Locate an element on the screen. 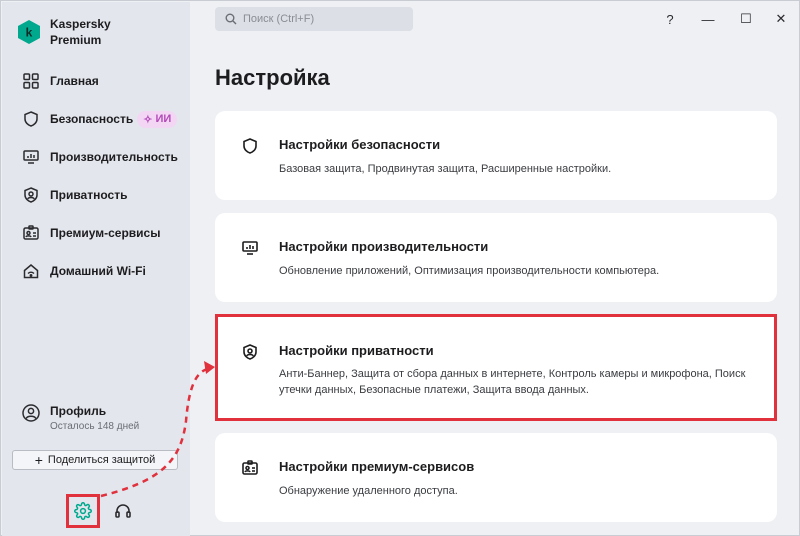 Image resolution: width=800 pixels, height=536 pixels. share-protection-button: + Поделиться защитой is located at coordinates (95, 460).